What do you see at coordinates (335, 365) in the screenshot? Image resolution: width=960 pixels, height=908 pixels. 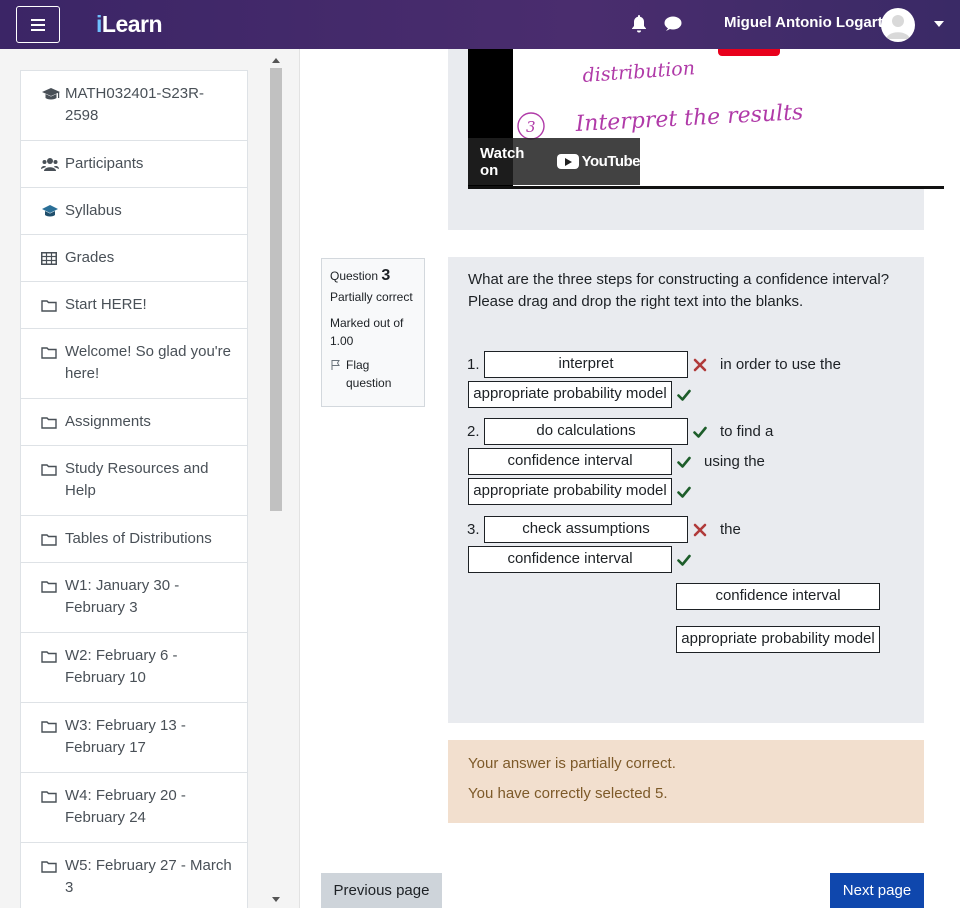 I see `flag-icon` at bounding box center [335, 365].